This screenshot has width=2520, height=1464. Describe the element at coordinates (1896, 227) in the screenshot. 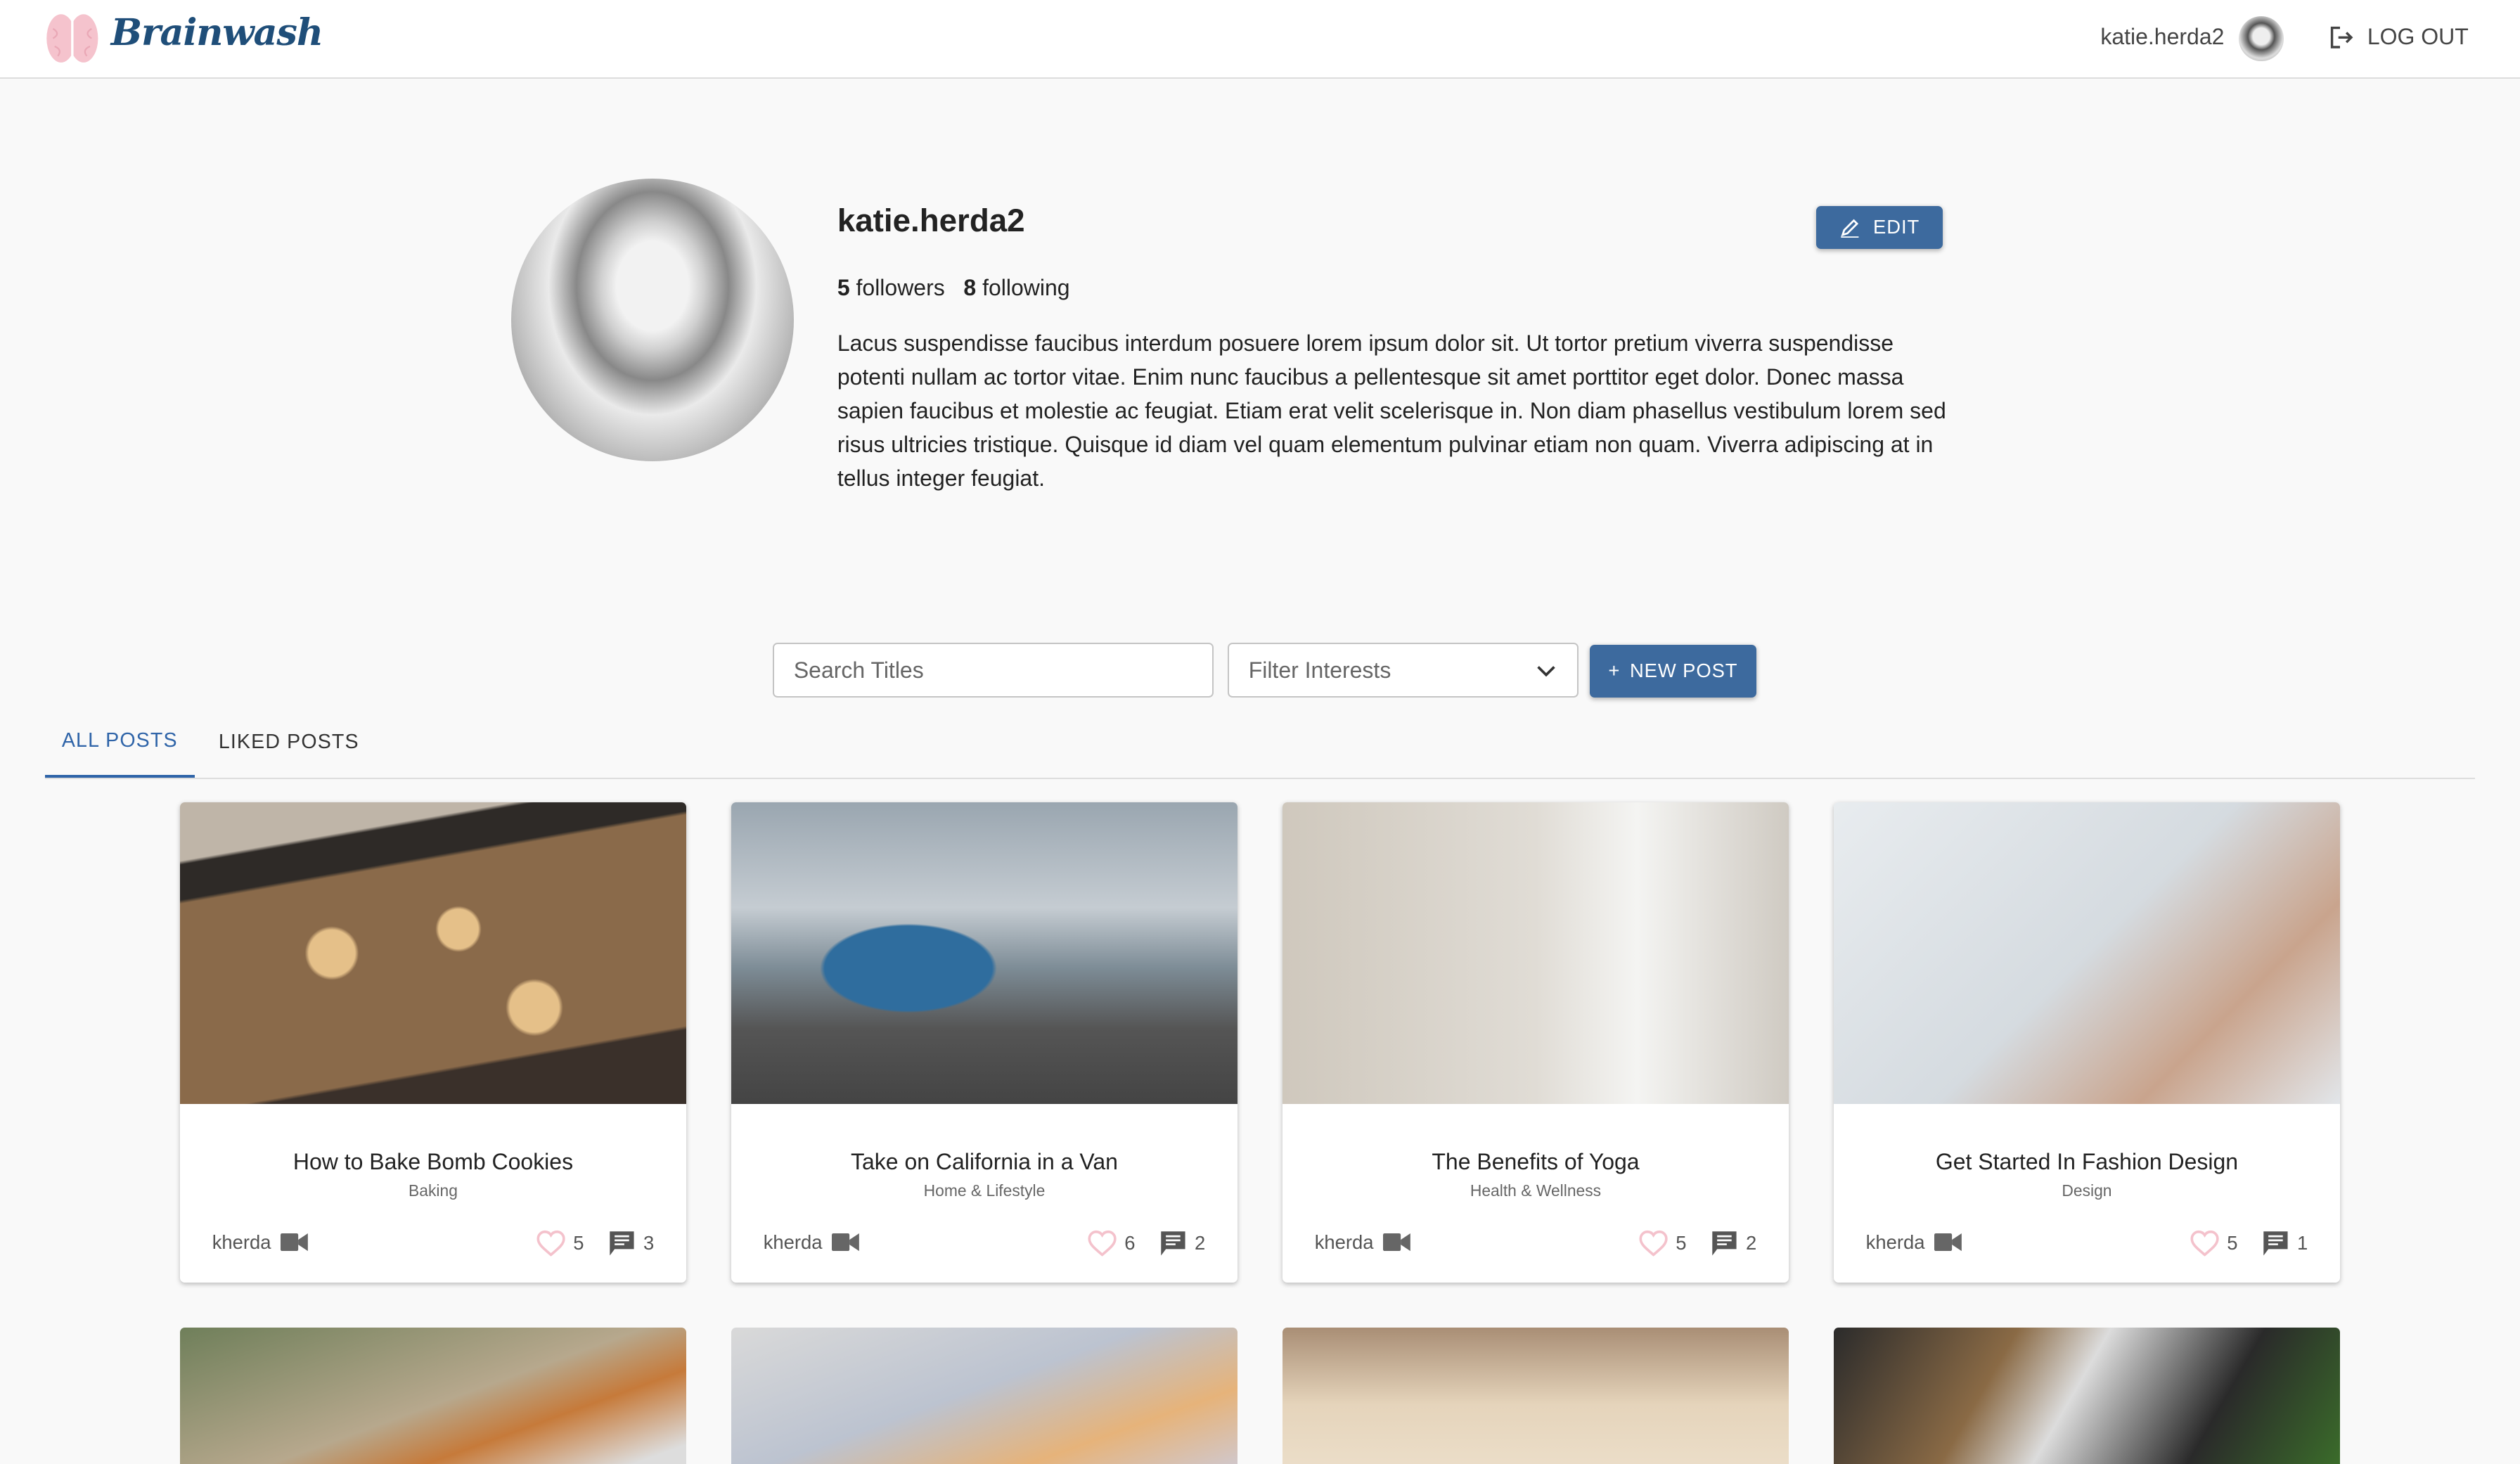

I see `edit-label: EDIT` at that location.